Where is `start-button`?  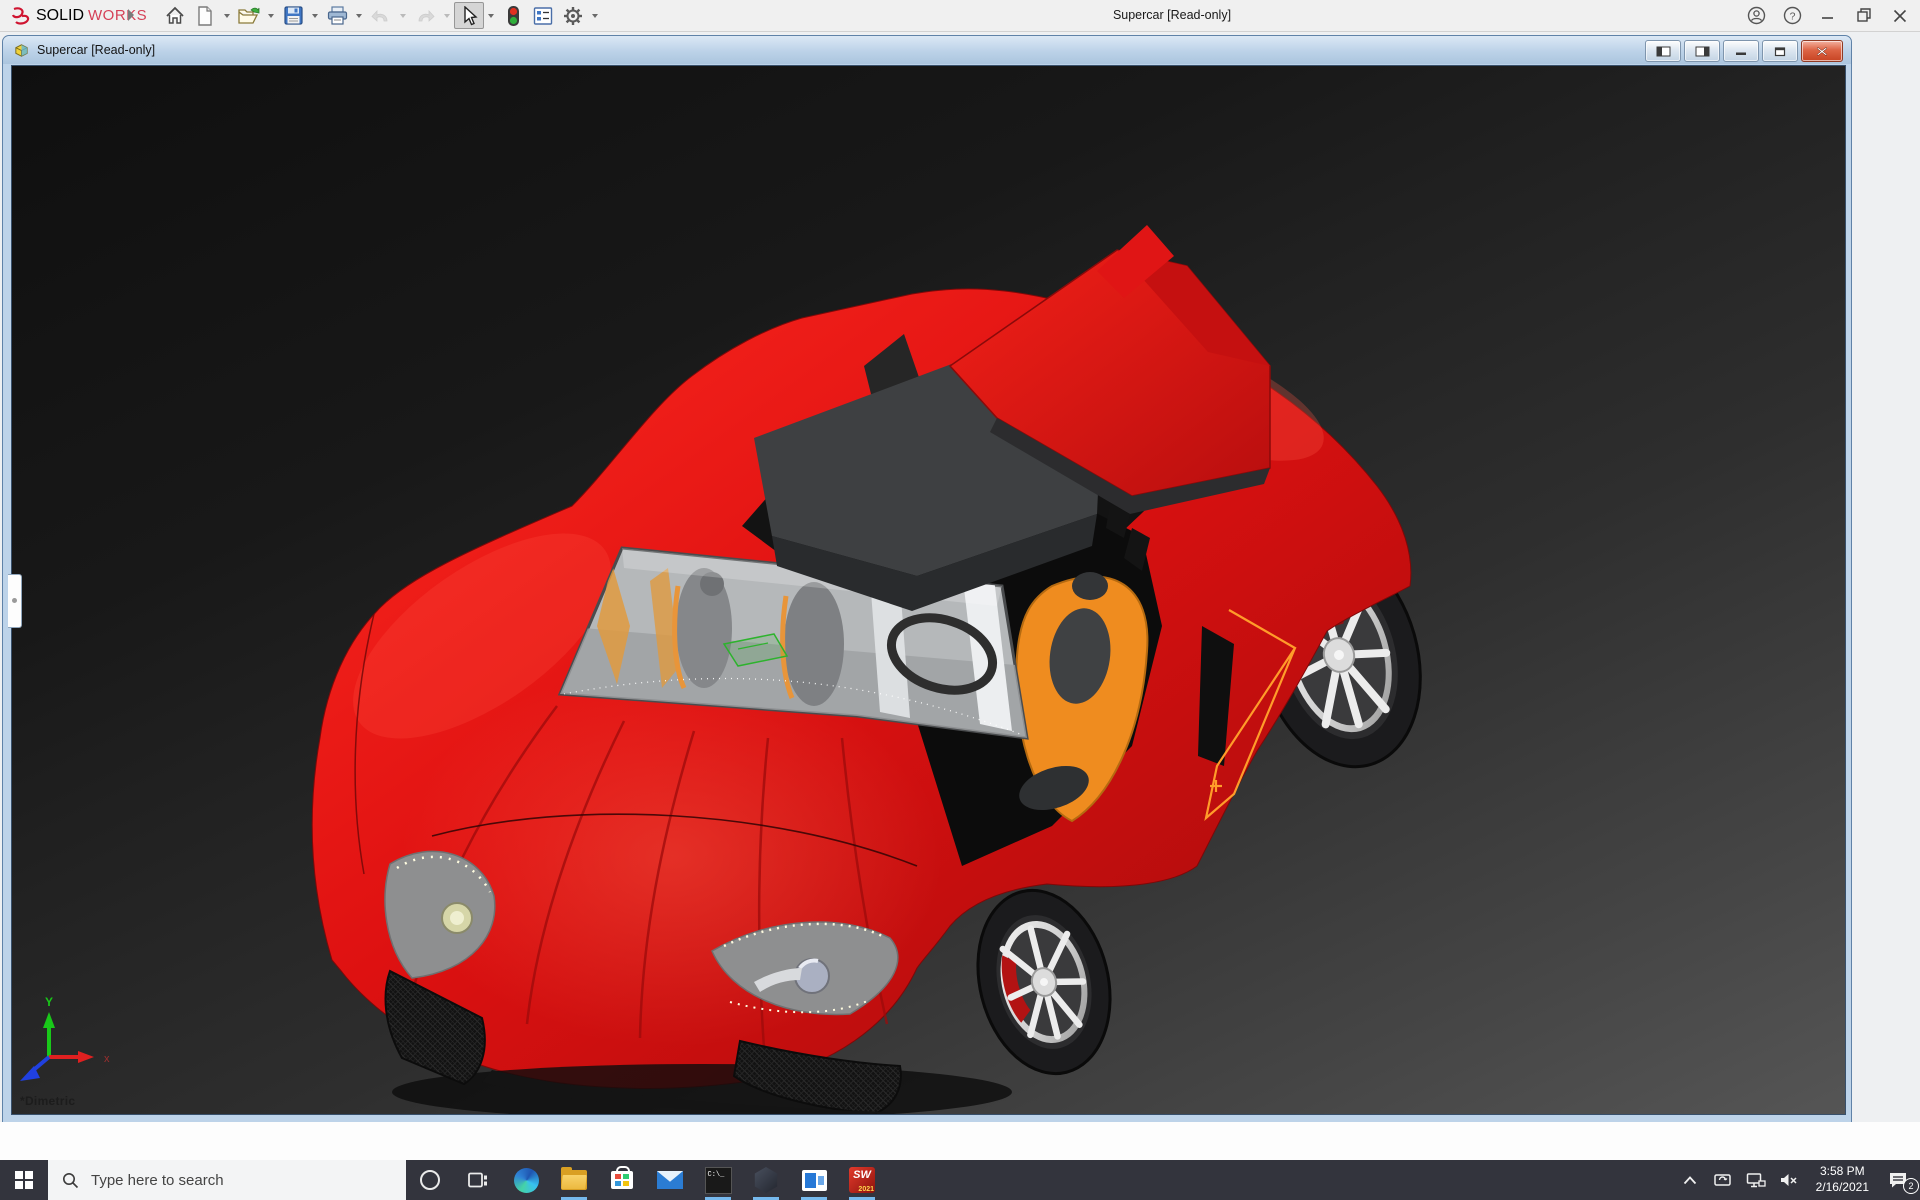 start-button is located at coordinates (24, 1180).